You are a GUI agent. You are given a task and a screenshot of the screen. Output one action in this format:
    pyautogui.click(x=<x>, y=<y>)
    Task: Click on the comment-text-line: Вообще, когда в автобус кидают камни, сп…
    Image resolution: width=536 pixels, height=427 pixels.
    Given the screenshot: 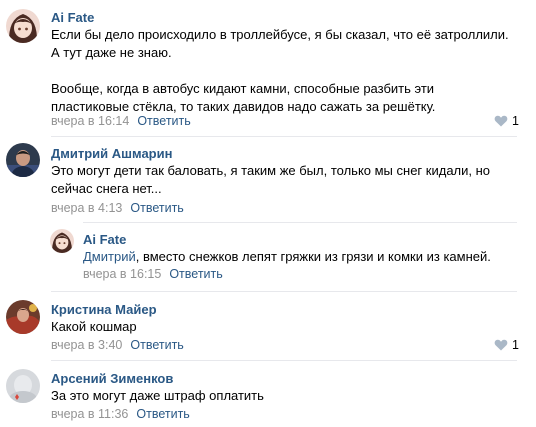 What is the action you would take?
    pyautogui.click(x=243, y=88)
    